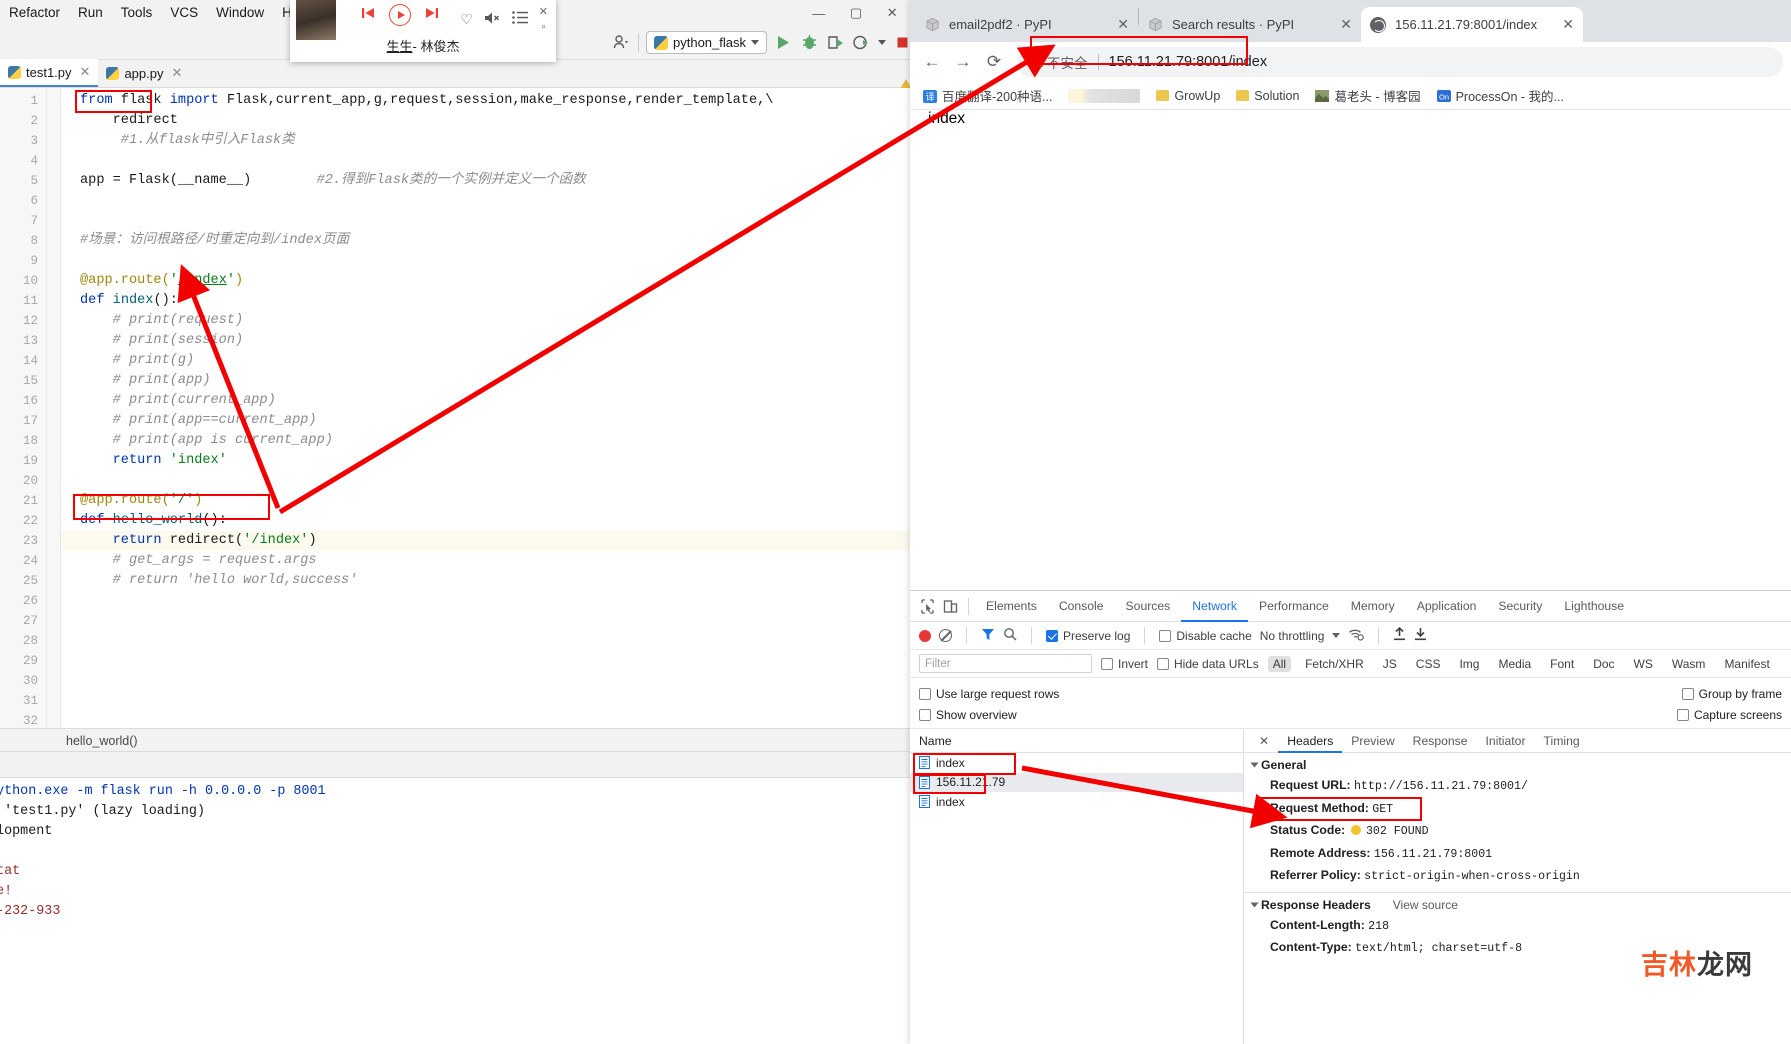 Image resolution: width=1791 pixels, height=1044 pixels. Describe the element at coordinates (1208, 664) in the screenshot. I see `hide-data-urls-checkbox: Hide data URLs` at that location.